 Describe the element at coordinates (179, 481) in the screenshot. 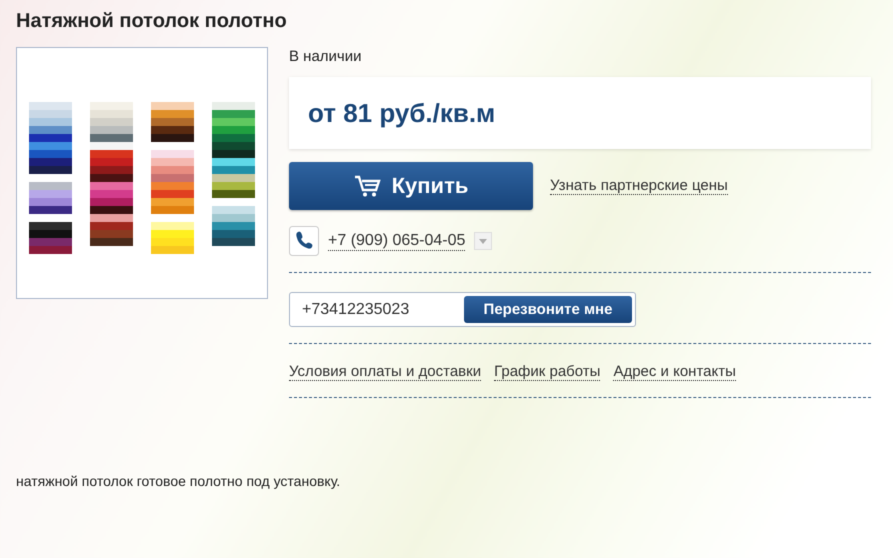

I see `description-text: натяжной потолок готовое полотно под установку.` at that location.